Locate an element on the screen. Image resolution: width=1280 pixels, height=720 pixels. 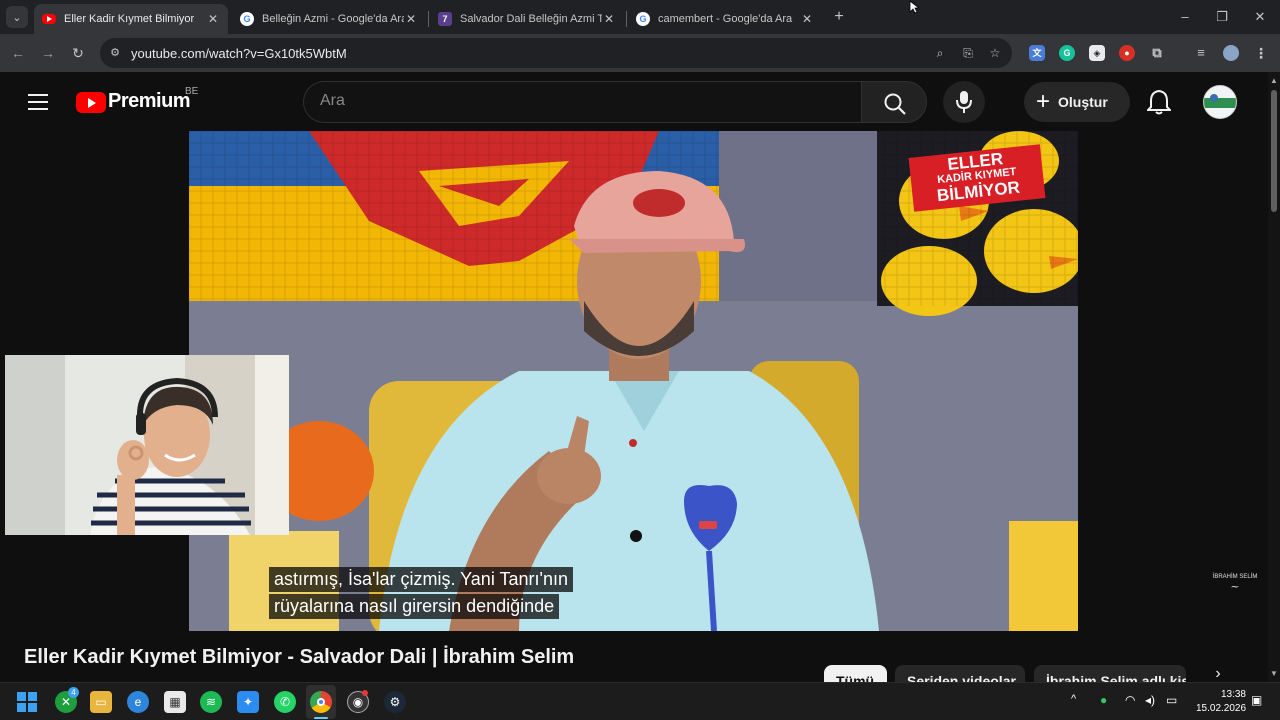
caption-line-2: rüyalarına nasıl girersin dendiğinde is located at coordinates (414, 606).